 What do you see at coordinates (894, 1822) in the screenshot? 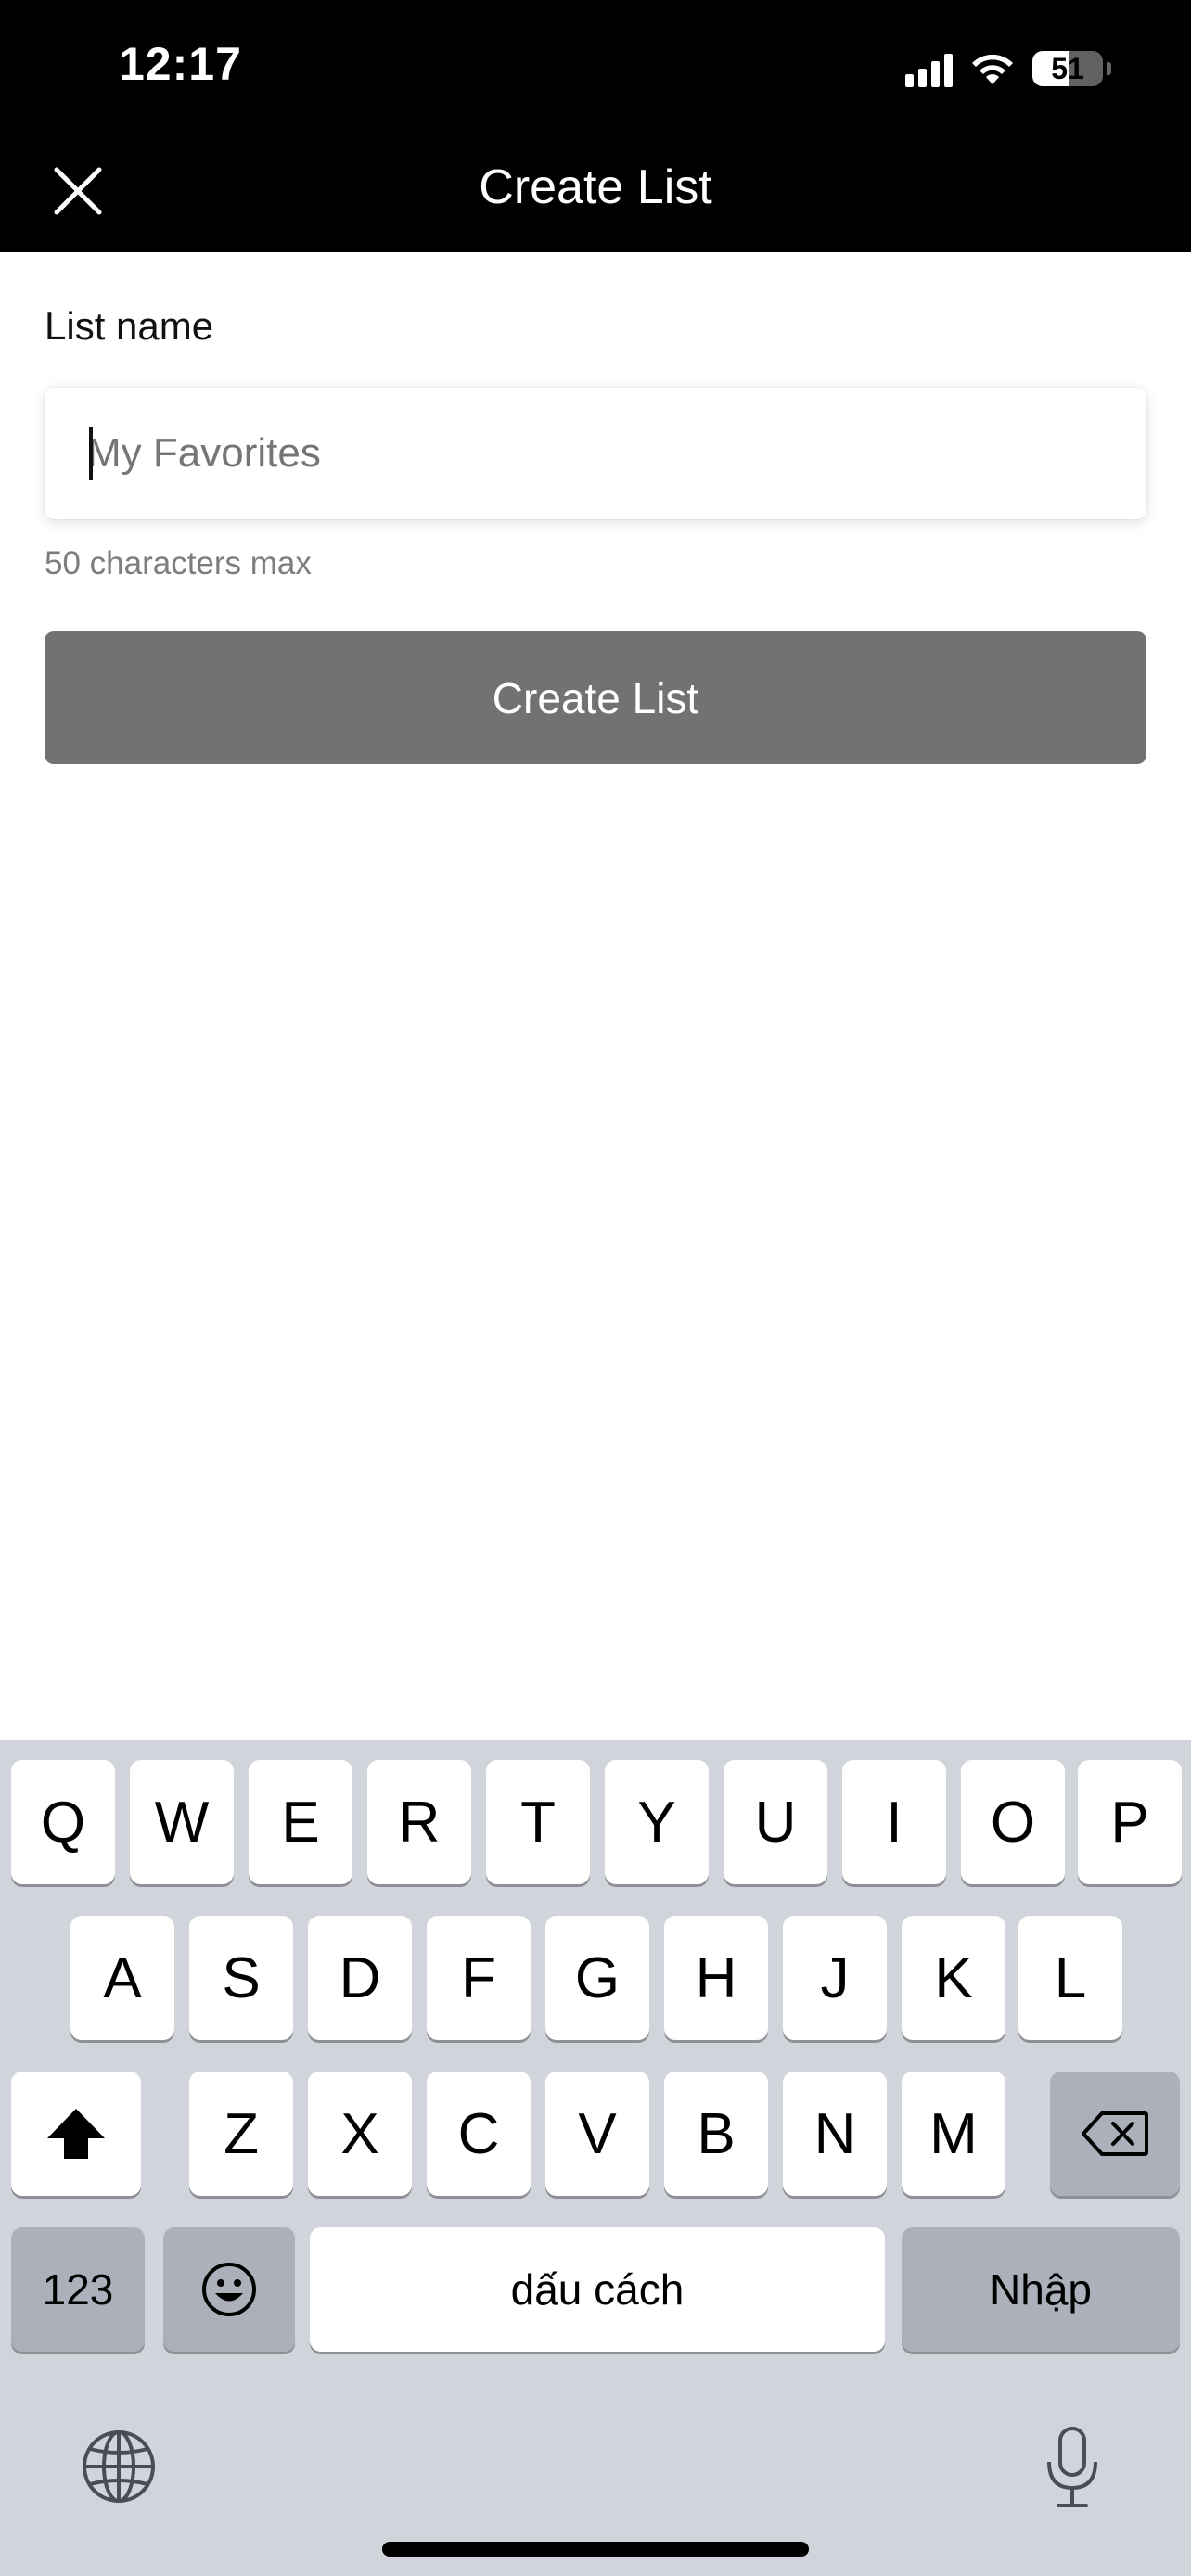
I see `key-i: I` at bounding box center [894, 1822].